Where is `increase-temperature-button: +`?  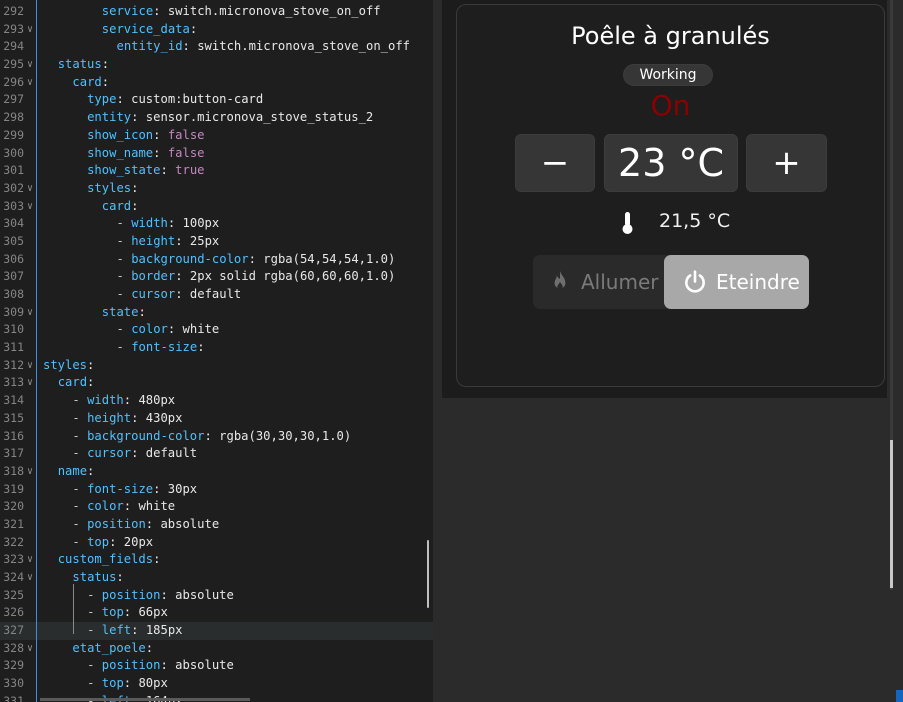 increase-temperature-button: + is located at coordinates (786, 163).